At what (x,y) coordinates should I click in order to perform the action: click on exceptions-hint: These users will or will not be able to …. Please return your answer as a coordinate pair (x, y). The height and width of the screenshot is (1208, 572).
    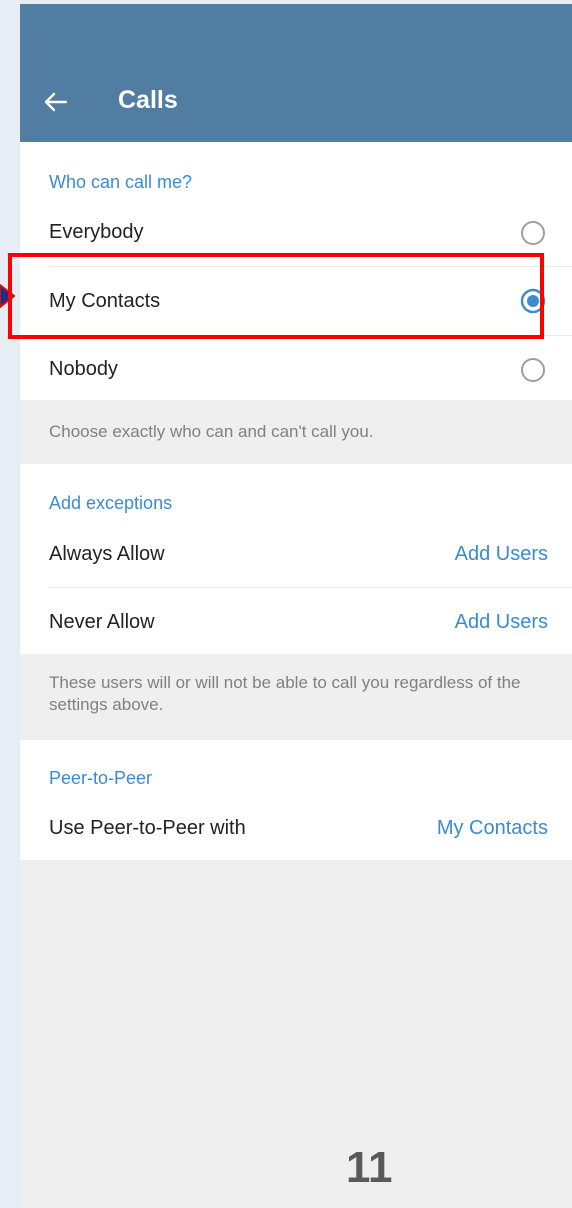
    Looking at the image, I should click on (285, 693).